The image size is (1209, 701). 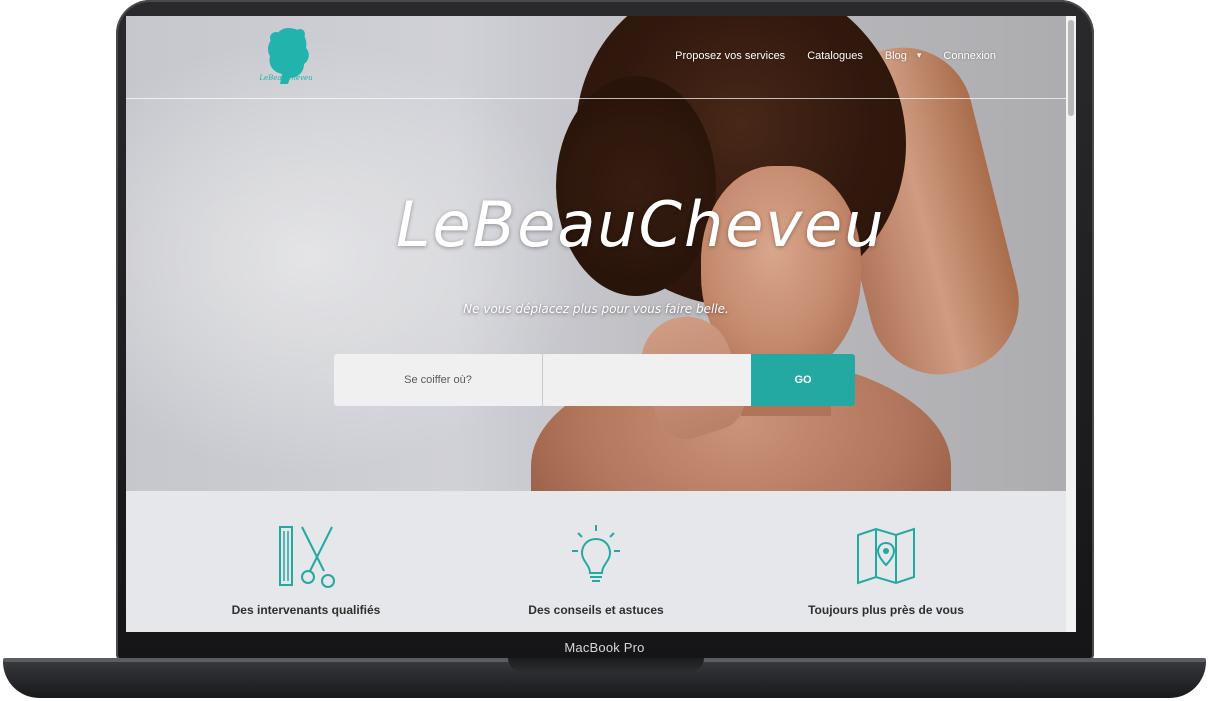 What do you see at coordinates (803, 380) in the screenshot?
I see `go-button: GO` at bounding box center [803, 380].